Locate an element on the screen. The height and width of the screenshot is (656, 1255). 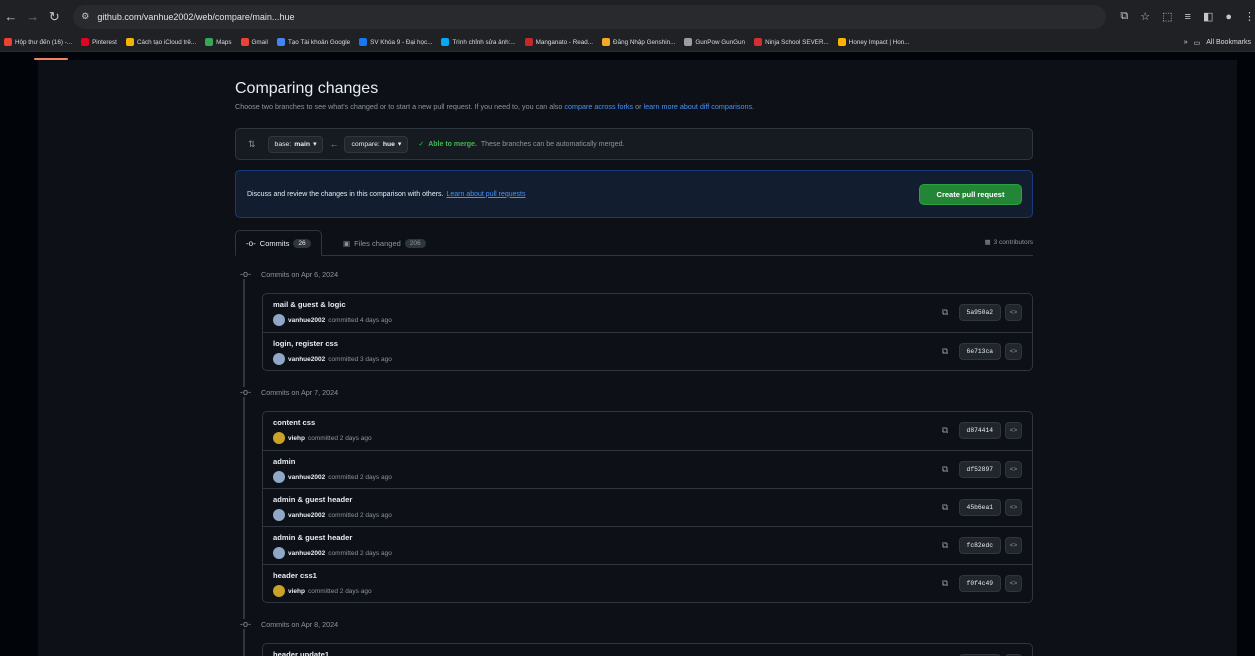
bookmark-star-icon: ☆ is located at coordinates (1145, 16).